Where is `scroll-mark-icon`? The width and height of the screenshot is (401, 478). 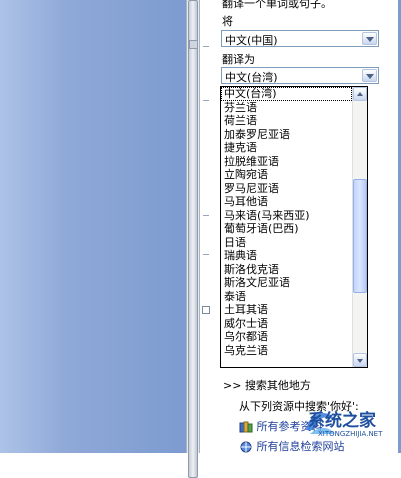 scroll-mark-icon is located at coordinates (193, 44).